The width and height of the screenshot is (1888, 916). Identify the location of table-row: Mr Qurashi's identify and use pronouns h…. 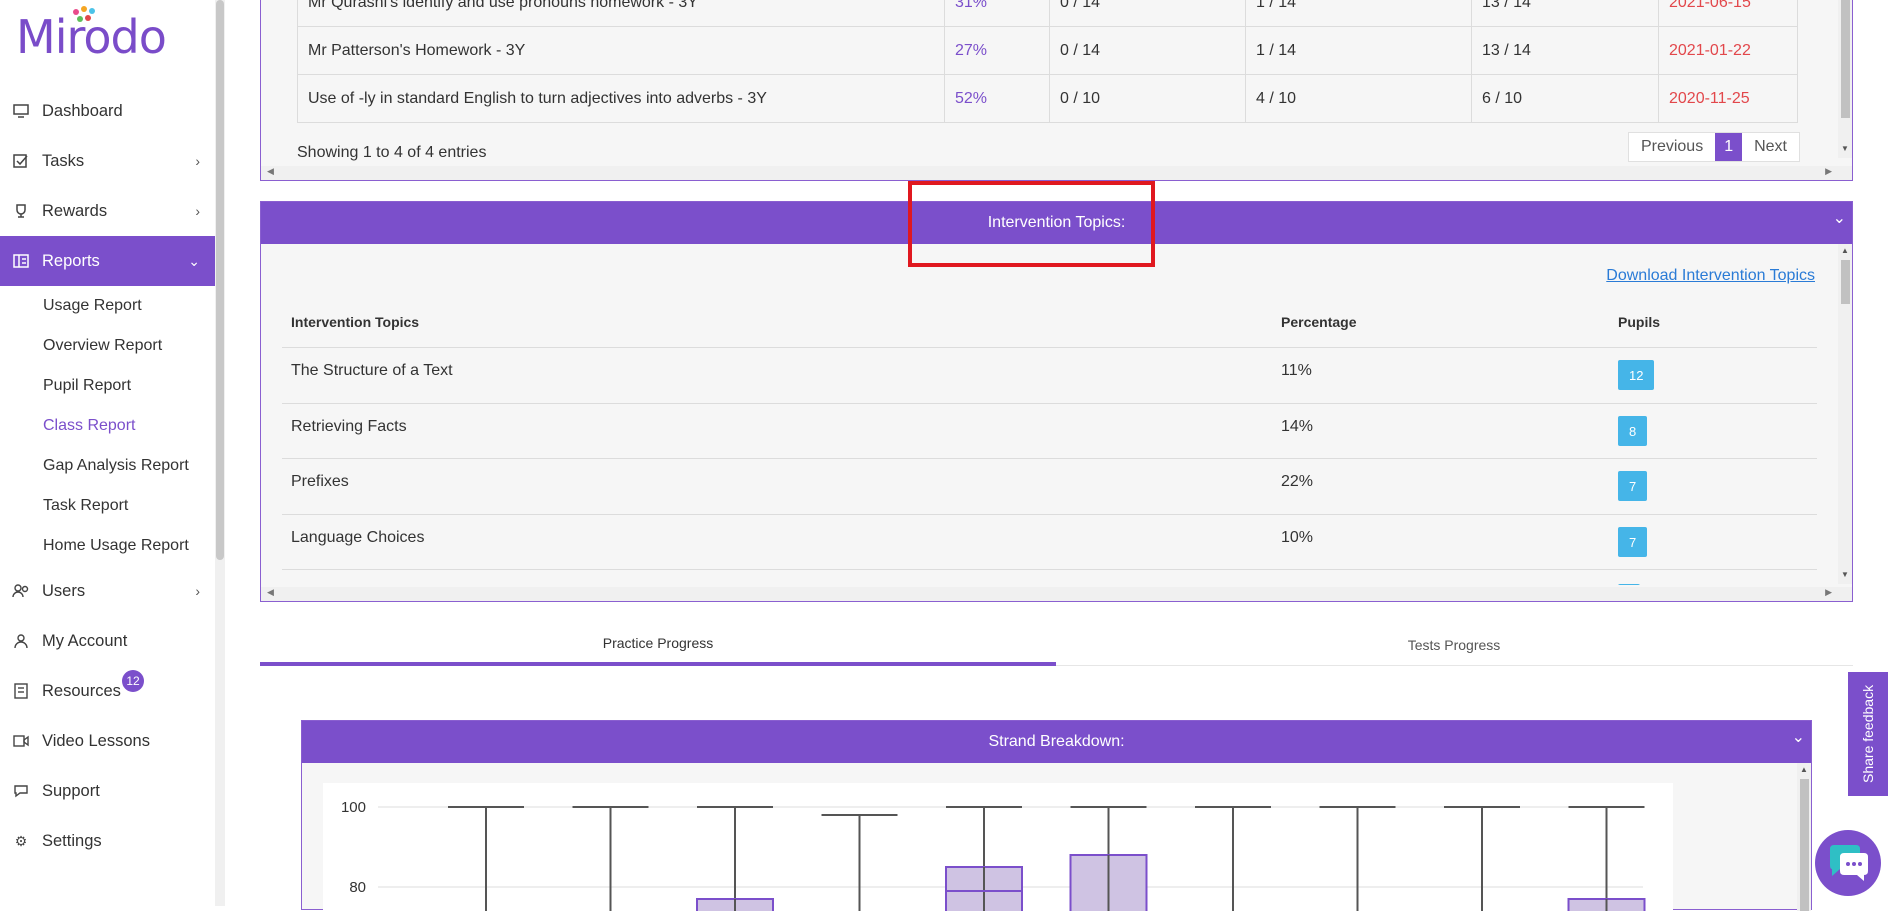
(1047, 13).